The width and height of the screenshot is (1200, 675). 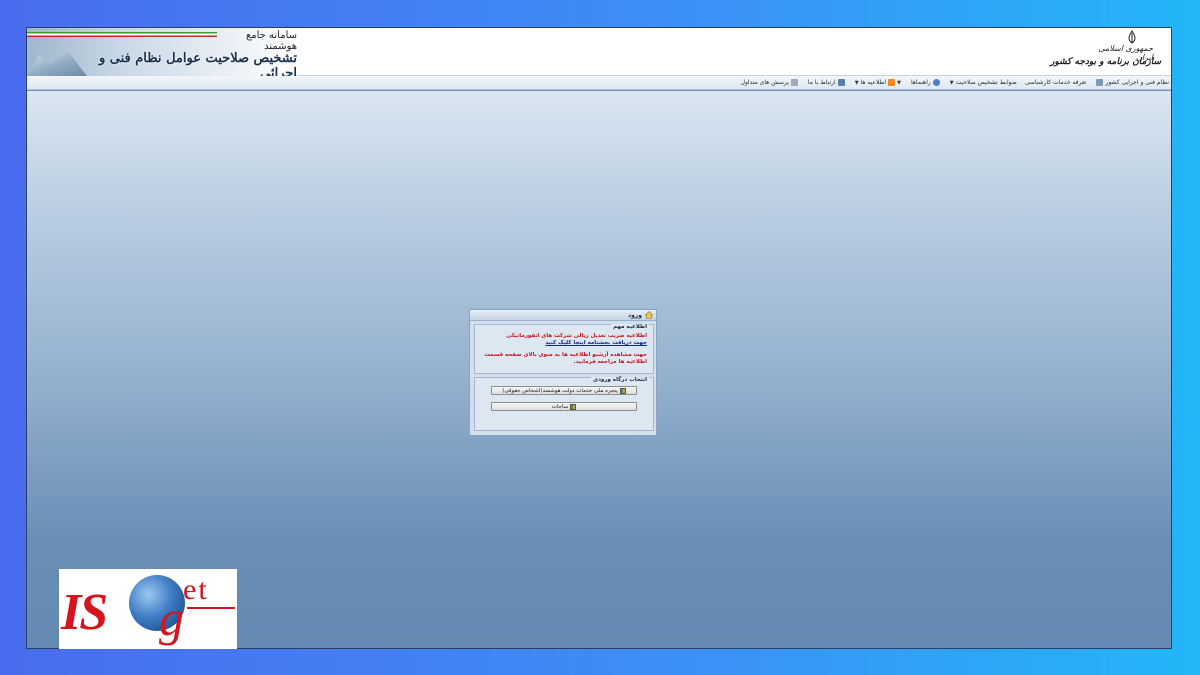 What do you see at coordinates (560, 390) in the screenshot?
I see `portal-button-label: پنجره ملی خدمات دولت هوشمند(اشخاص حقوقی)` at bounding box center [560, 390].